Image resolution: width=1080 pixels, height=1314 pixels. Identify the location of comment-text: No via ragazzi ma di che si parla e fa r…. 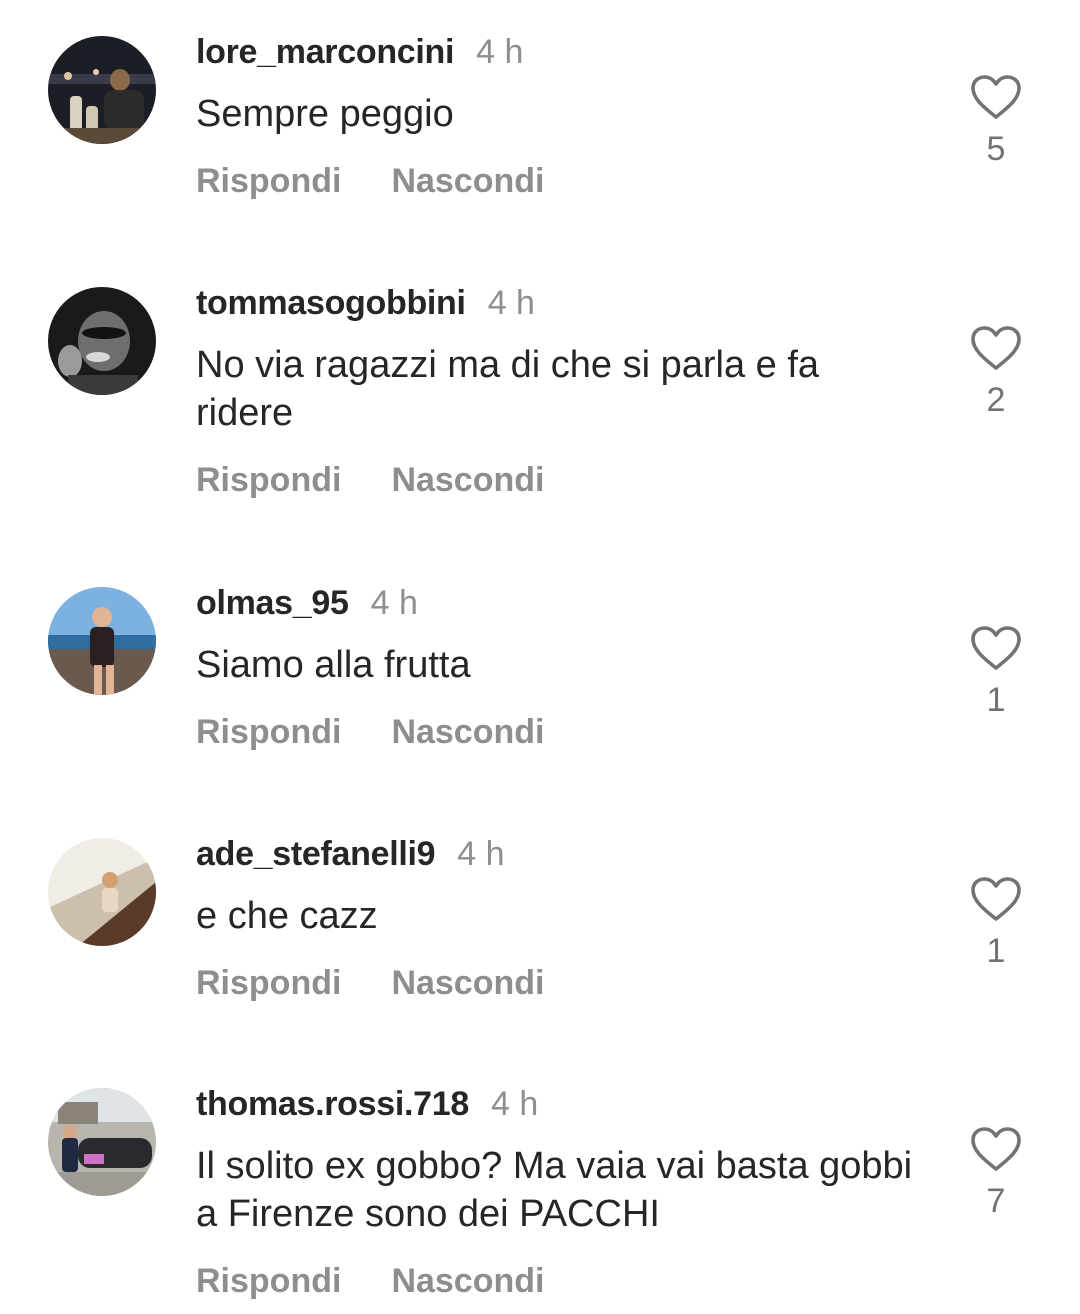
(508, 389).